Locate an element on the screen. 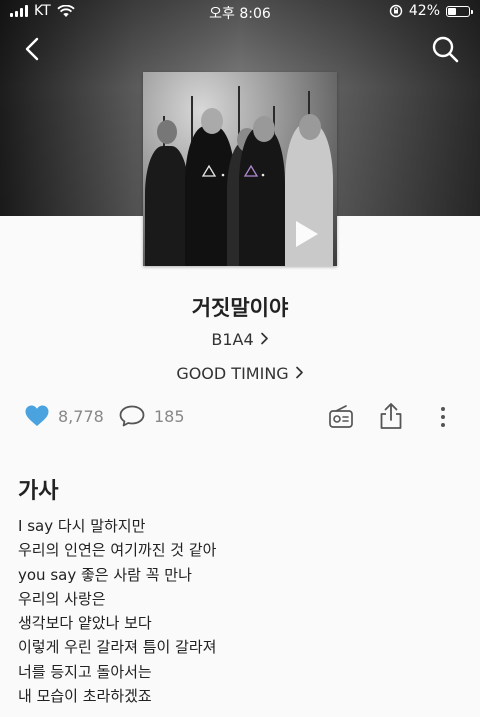 This screenshot has height=717, width=480. back-button is located at coordinates (33, 49).